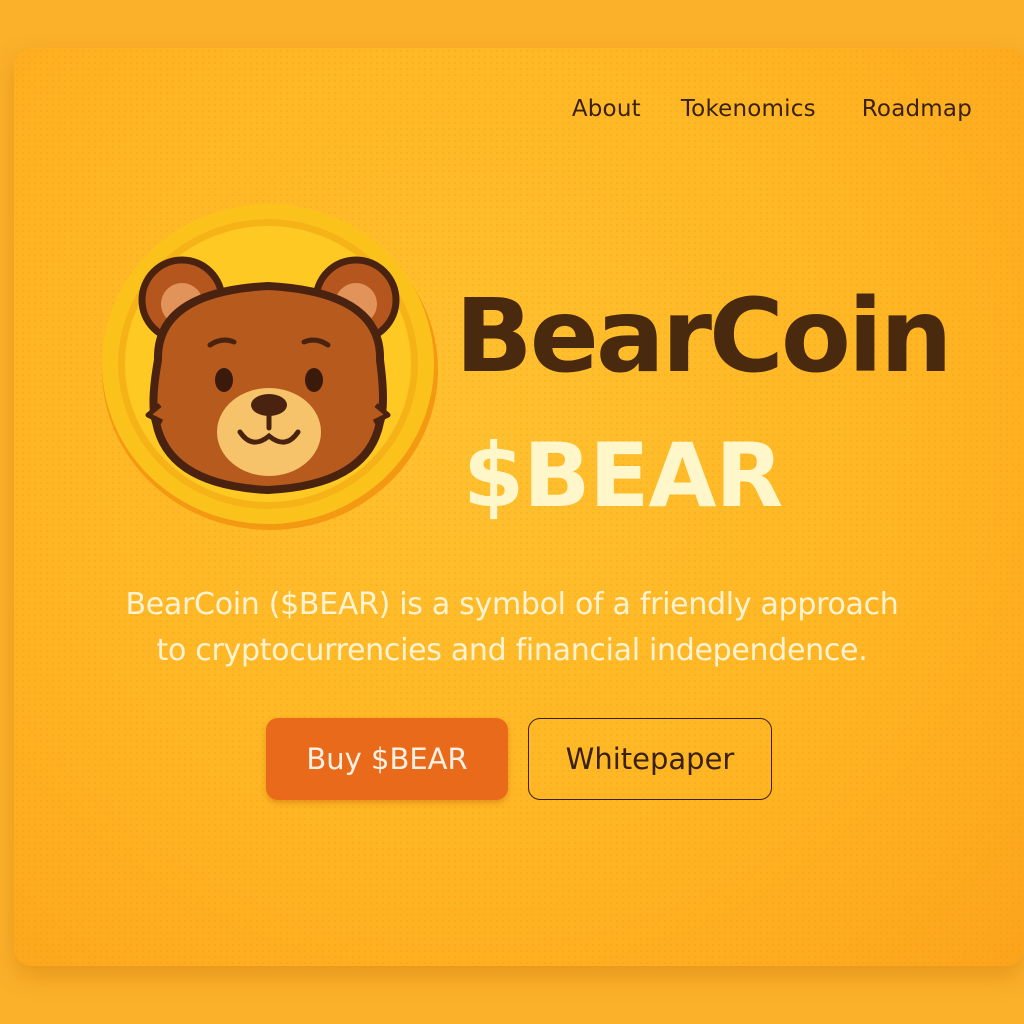 This screenshot has width=1024, height=1024. I want to click on nav-about-link: About, so click(606, 109).